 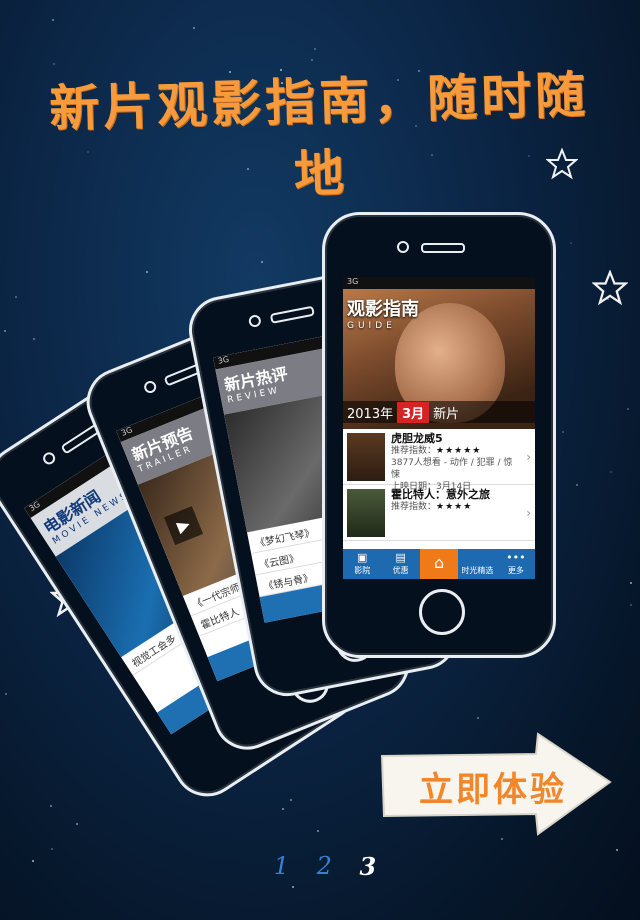 I want to click on year-label: 2013年, so click(x=370, y=414).